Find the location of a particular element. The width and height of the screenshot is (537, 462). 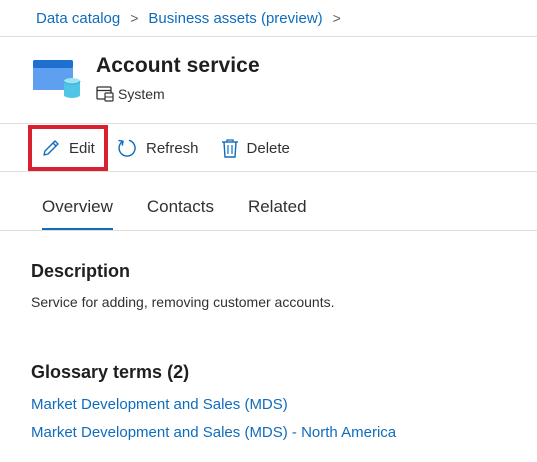

description-heading: Description is located at coordinates (81, 271).